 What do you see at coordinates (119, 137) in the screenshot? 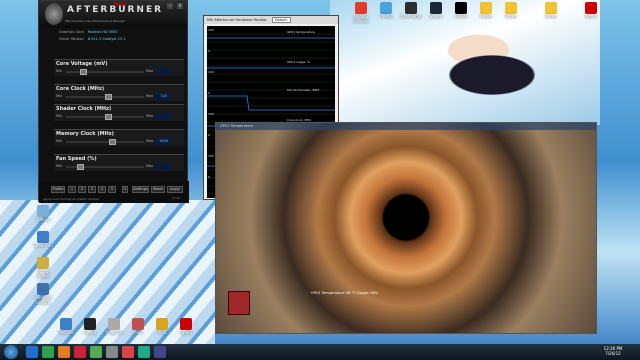
I see `slider-group: Memory Clock (MHz) Min Max 1000` at bounding box center [119, 137].